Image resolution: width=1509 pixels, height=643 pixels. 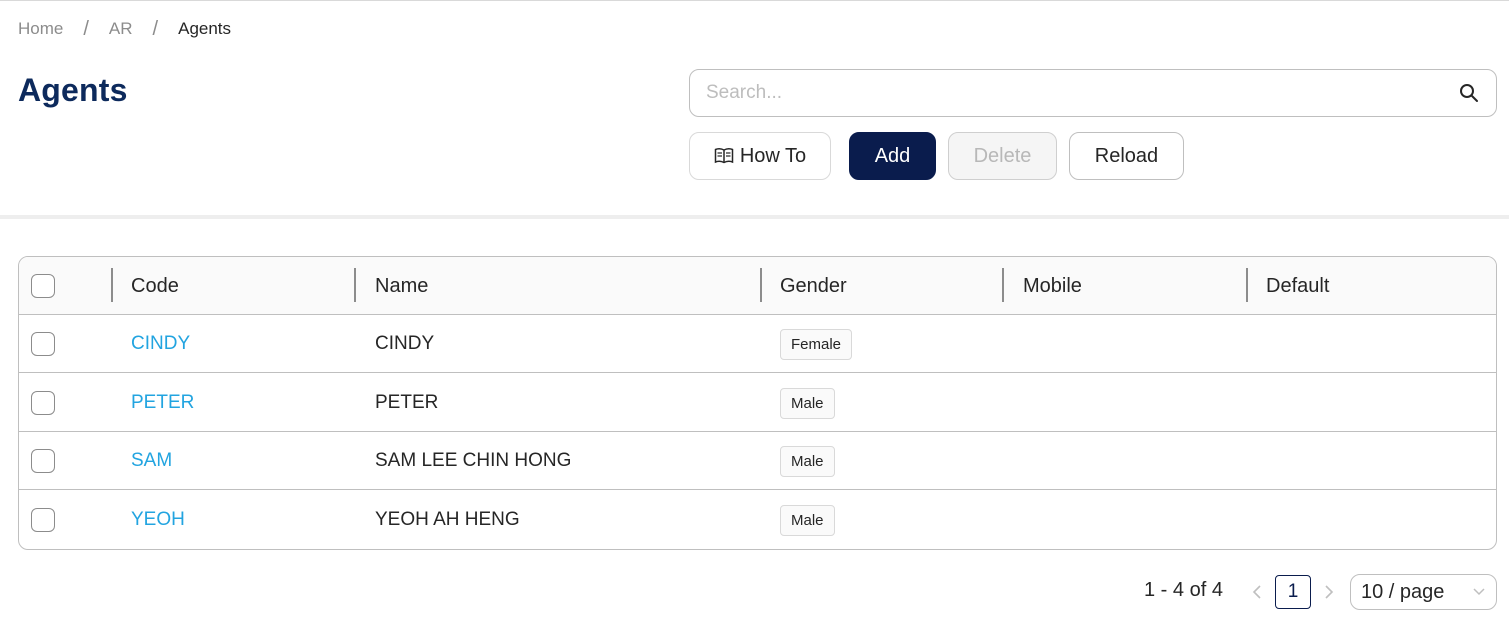 I want to click on select-all-checkbox, so click(x=43, y=286).